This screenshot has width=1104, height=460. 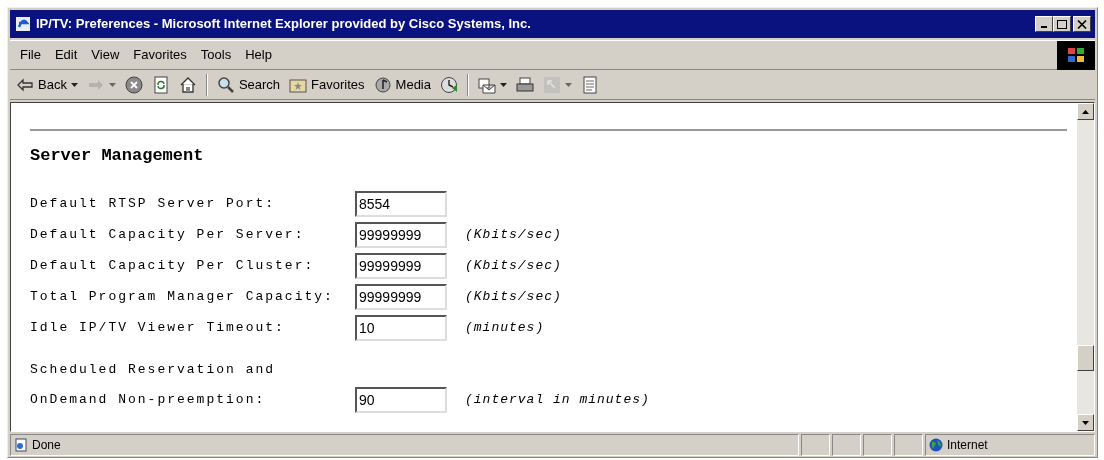 I want to click on refresh-button, so click(x=160, y=84).